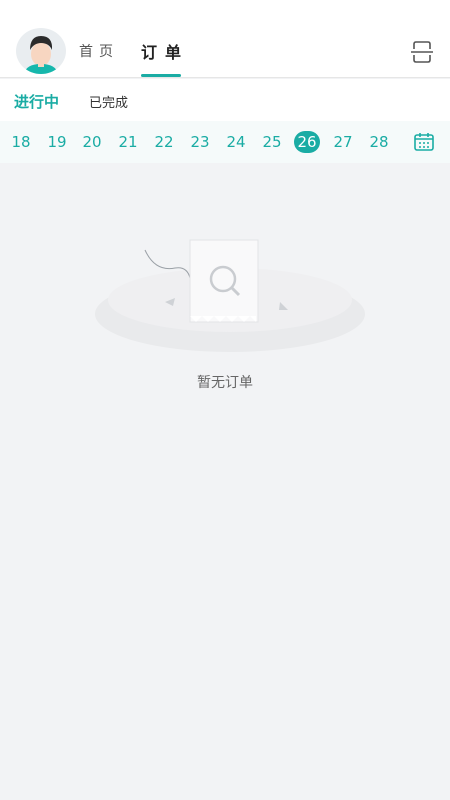 The height and width of the screenshot is (800, 450). Describe the element at coordinates (164, 142) in the screenshot. I see `date-item: 22` at that location.